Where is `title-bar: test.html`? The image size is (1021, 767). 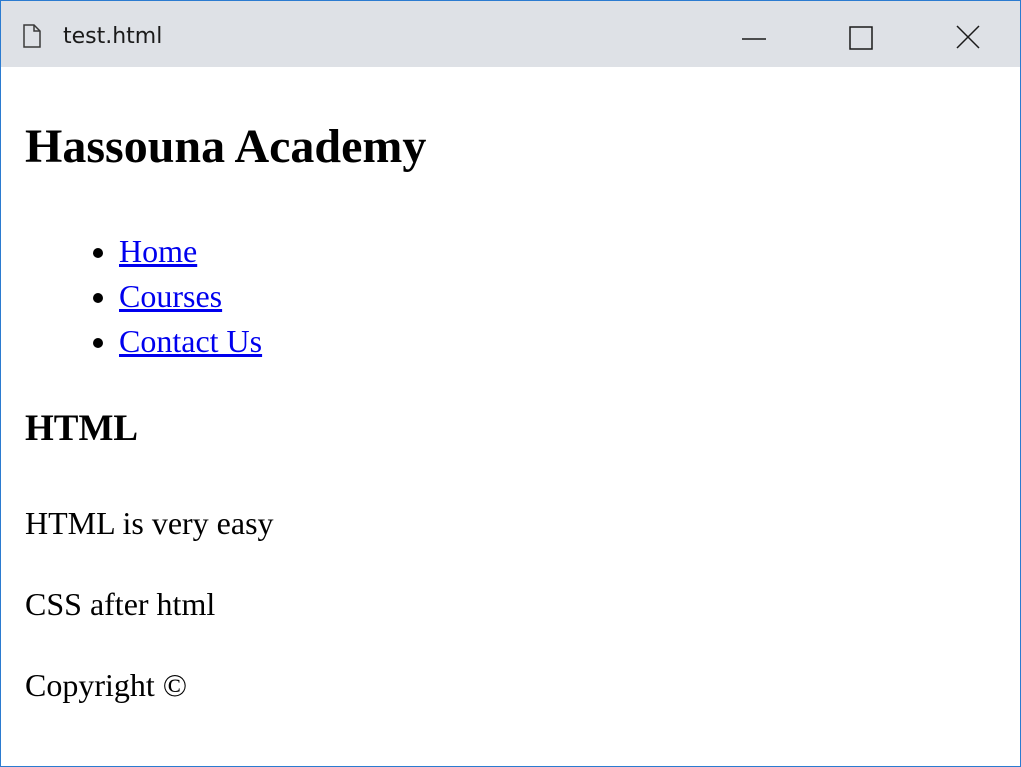
title-bar: test.html is located at coordinates (510, 34).